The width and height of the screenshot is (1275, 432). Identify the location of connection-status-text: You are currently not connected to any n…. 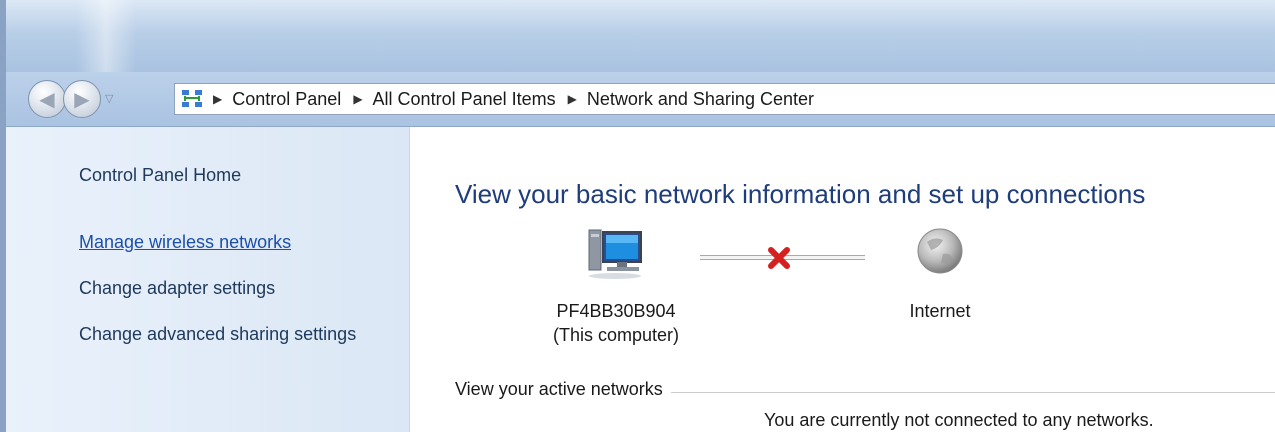
(959, 420).